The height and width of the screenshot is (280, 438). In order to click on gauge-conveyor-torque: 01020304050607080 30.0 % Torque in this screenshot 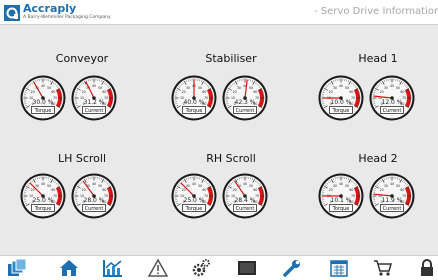, I will do `click(43, 97)`.